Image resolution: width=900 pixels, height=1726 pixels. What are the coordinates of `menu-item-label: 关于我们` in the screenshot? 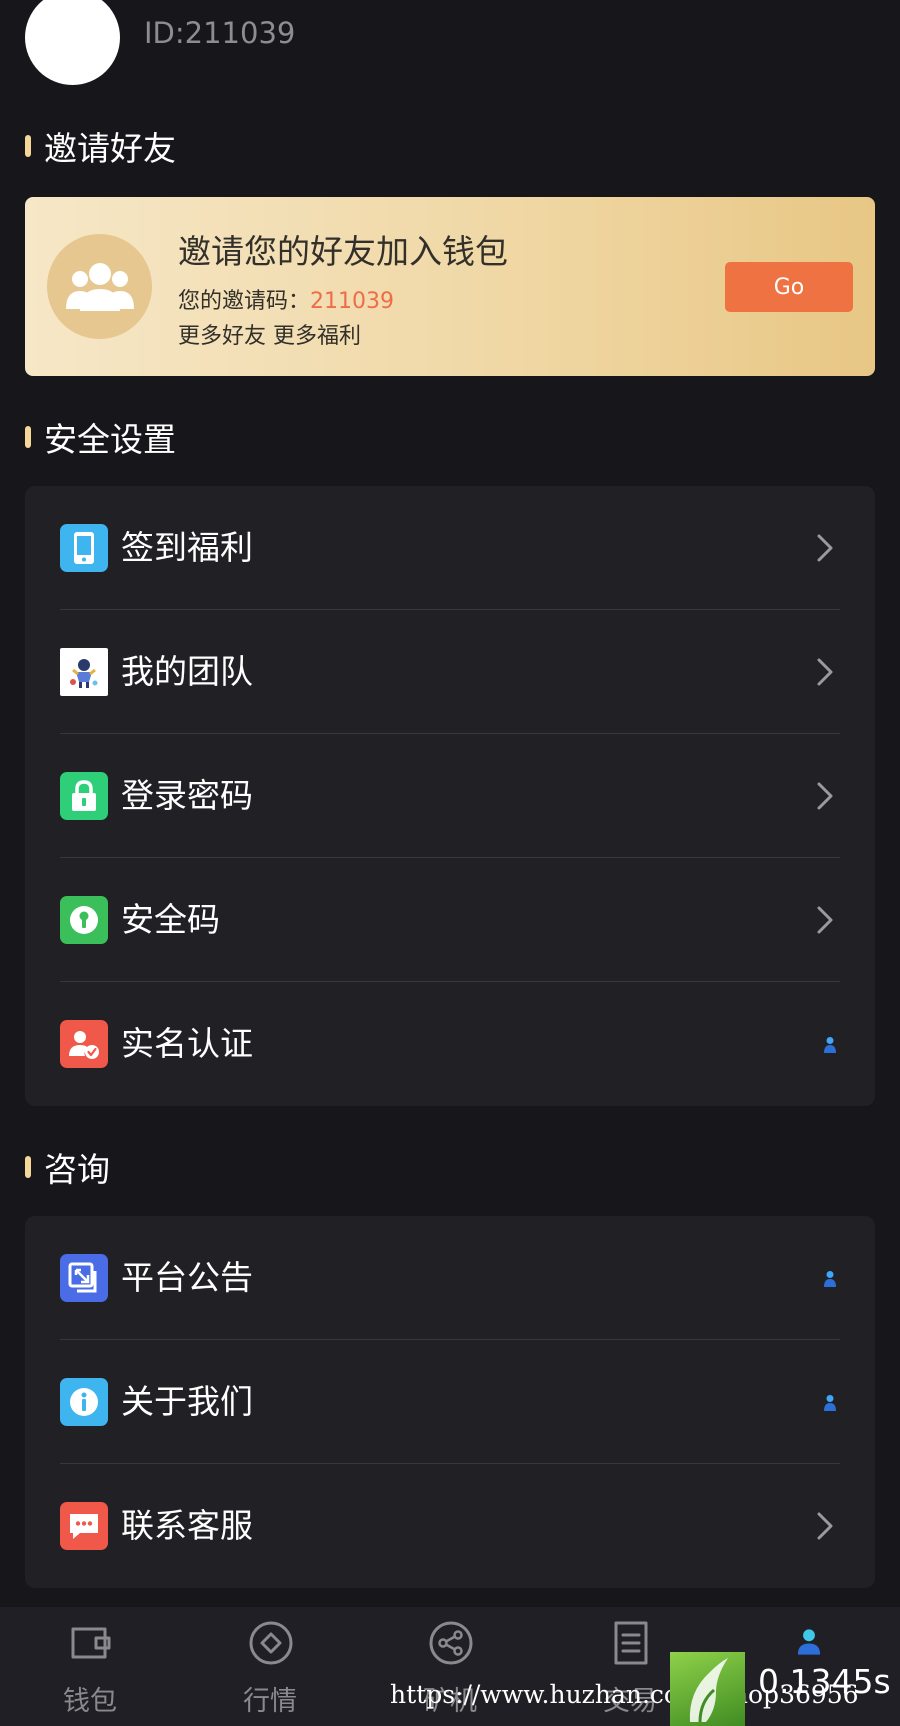 It's located at (187, 1401).